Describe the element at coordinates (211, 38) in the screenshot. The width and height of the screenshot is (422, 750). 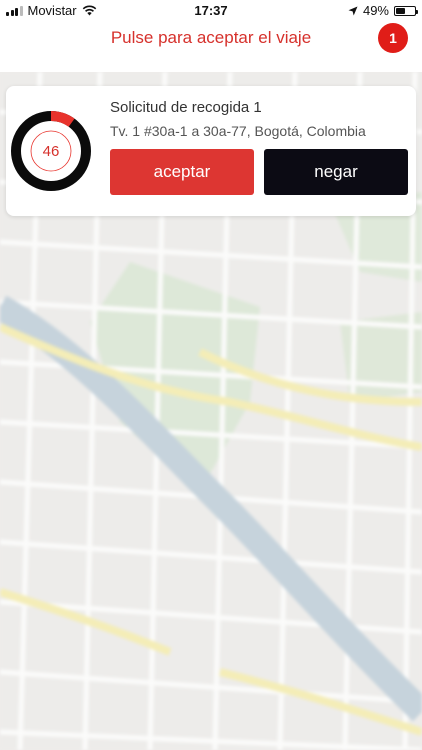
I see `page-title: Pulse para aceptar el viaje` at that location.